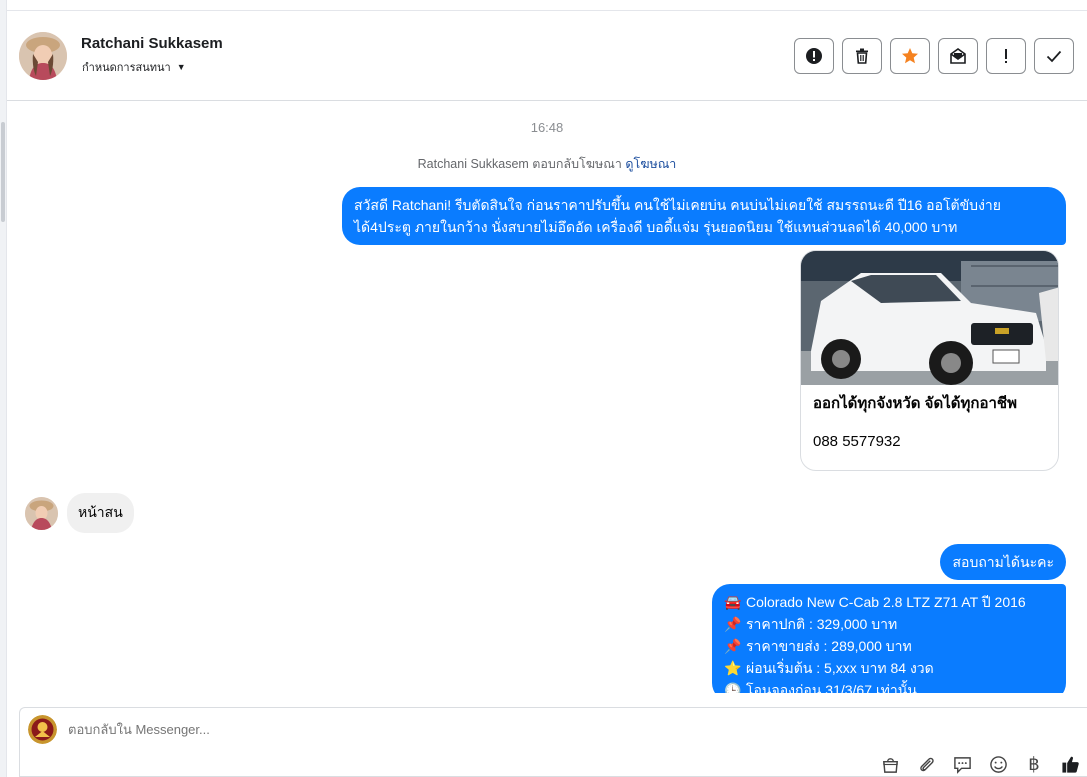 The width and height of the screenshot is (1087, 777). I want to click on saved-replies-button, so click(962, 764).